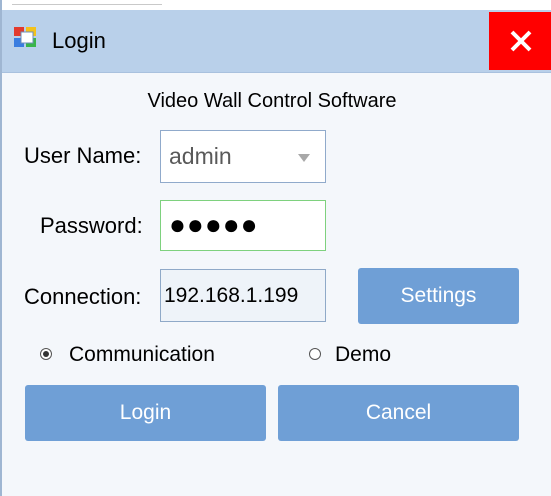 The image size is (551, 496). Describe the element at coordinates (83, 296) in the screenshot. I see `connection-label: Connection:` at that location.